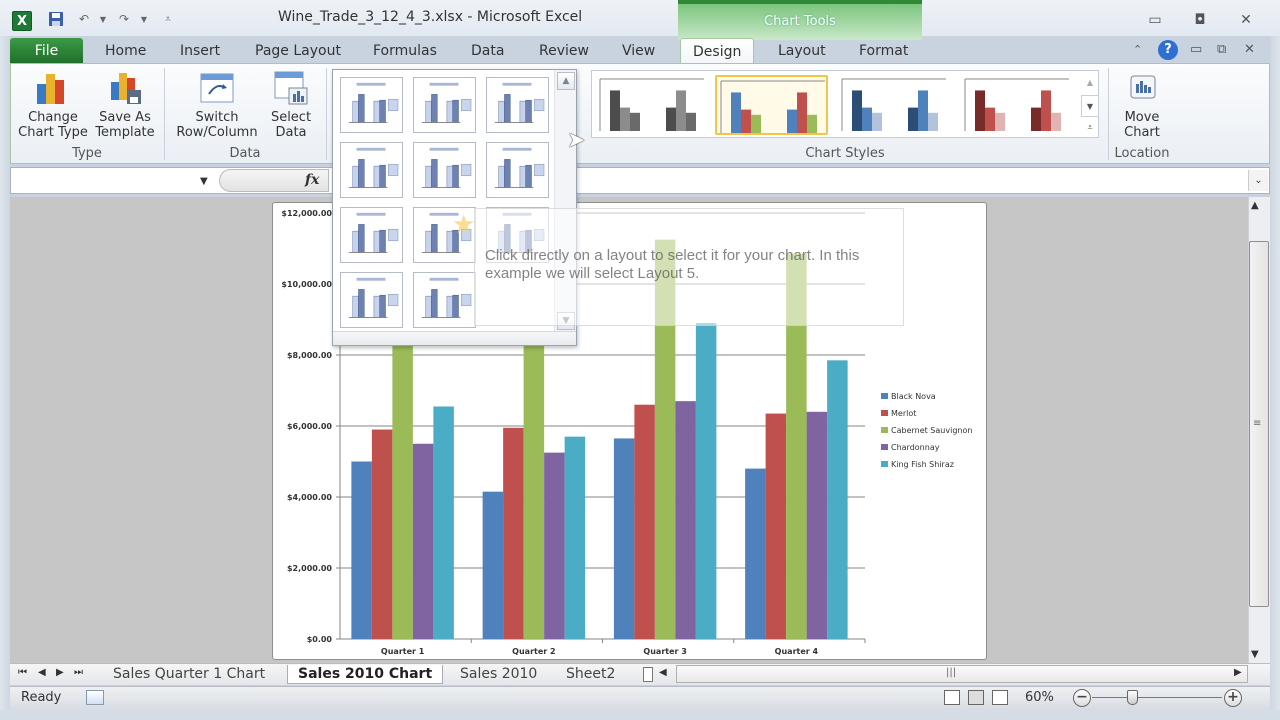 The height and width of the screenshot is (720, 1280). Describe the element at coordinates (217, 105) in the screenshot. I see `switch-row-column-button: Switch Row/Column` at that location.